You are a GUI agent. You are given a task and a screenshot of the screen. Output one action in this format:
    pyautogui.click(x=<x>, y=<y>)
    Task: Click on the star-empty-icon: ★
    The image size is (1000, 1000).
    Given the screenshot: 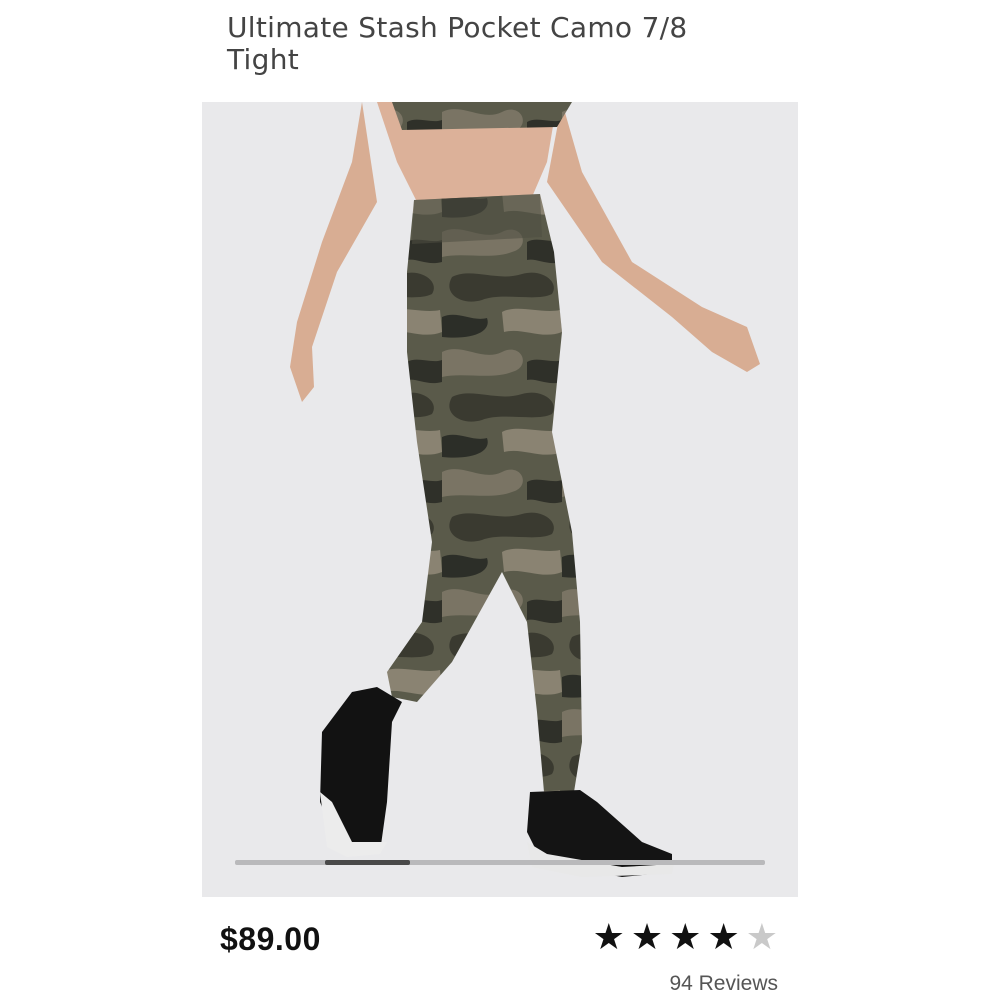 What is the action you would take?
    pyautogui.click(x=761, y=937)
    